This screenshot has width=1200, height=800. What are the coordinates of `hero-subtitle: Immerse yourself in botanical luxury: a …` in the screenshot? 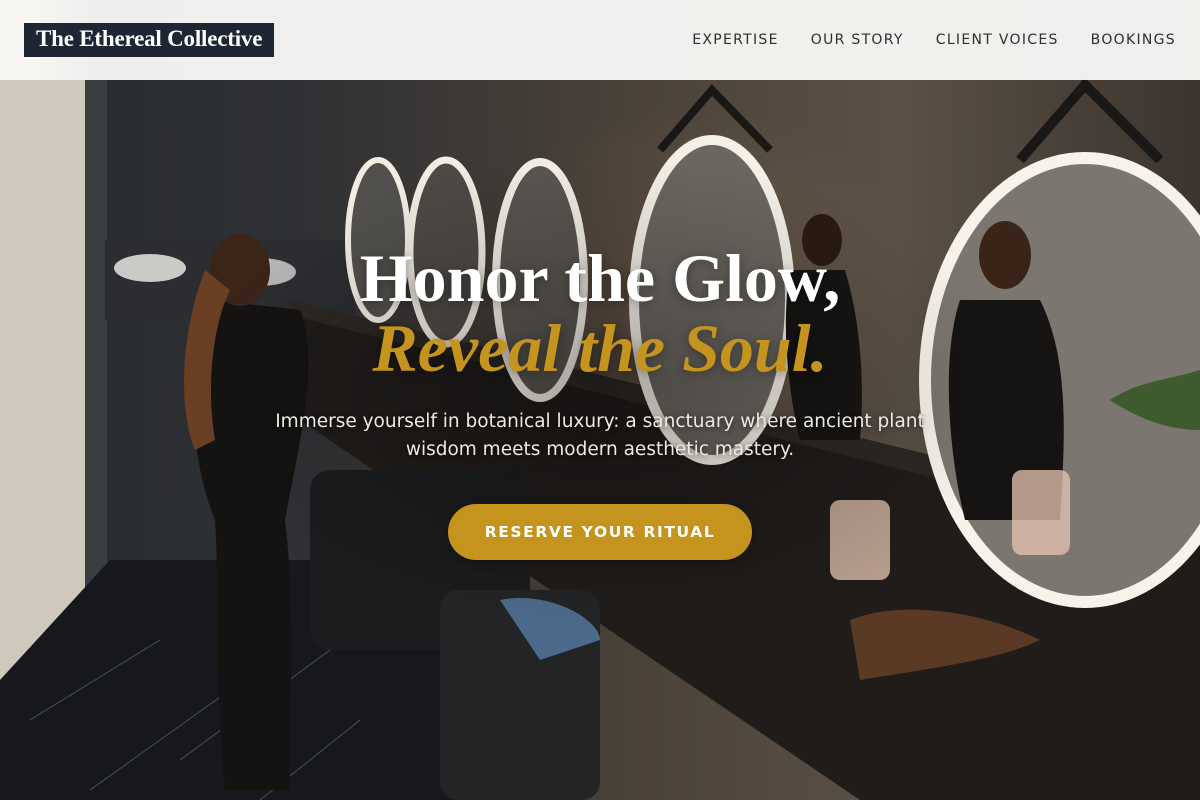 It's located at (600, 435).